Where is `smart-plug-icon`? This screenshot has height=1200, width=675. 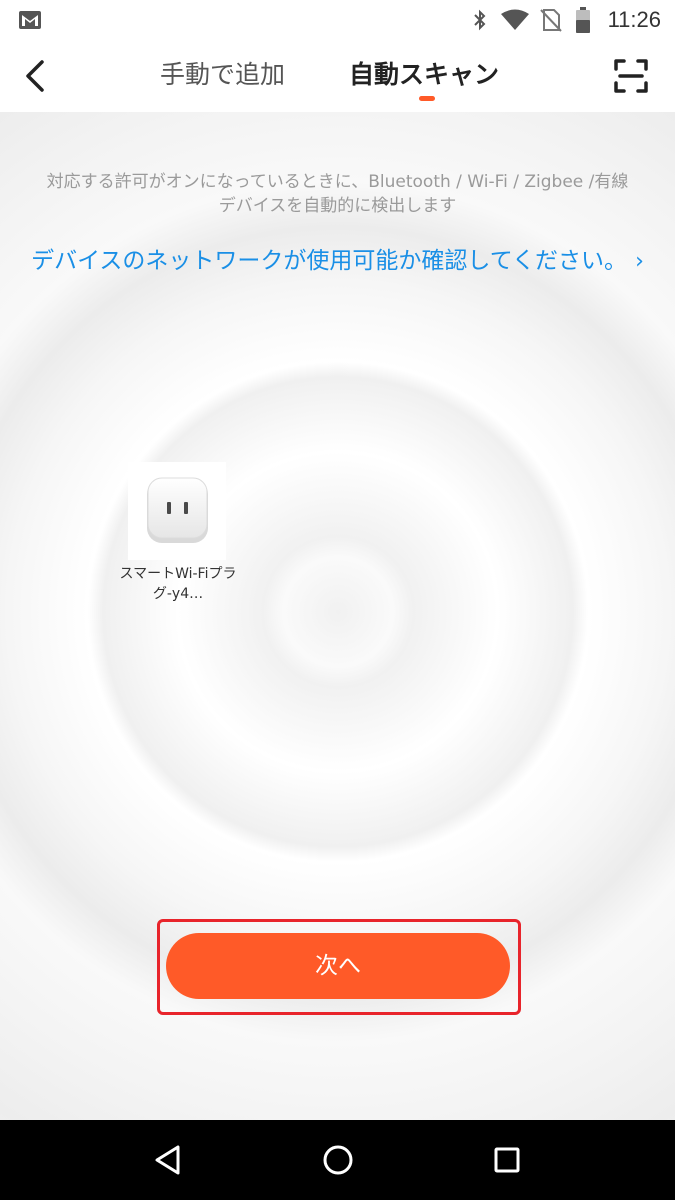 smart-plug-icon is located at coordinates (177, 511).